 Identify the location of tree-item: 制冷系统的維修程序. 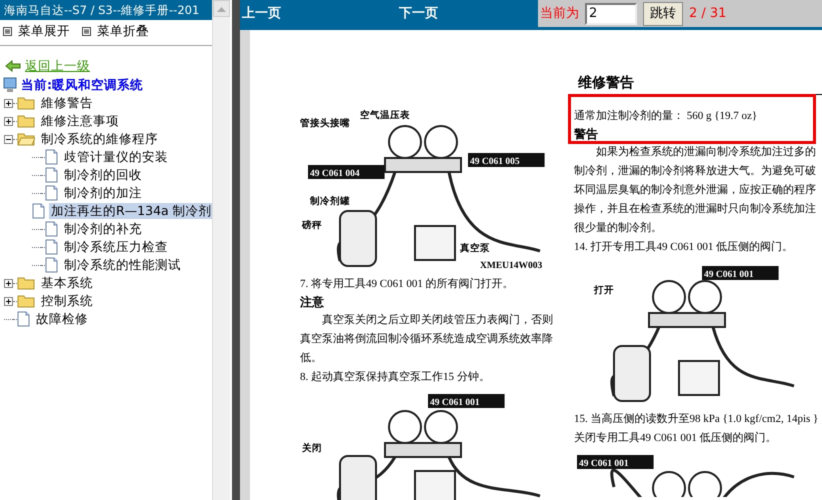
(99, 139).